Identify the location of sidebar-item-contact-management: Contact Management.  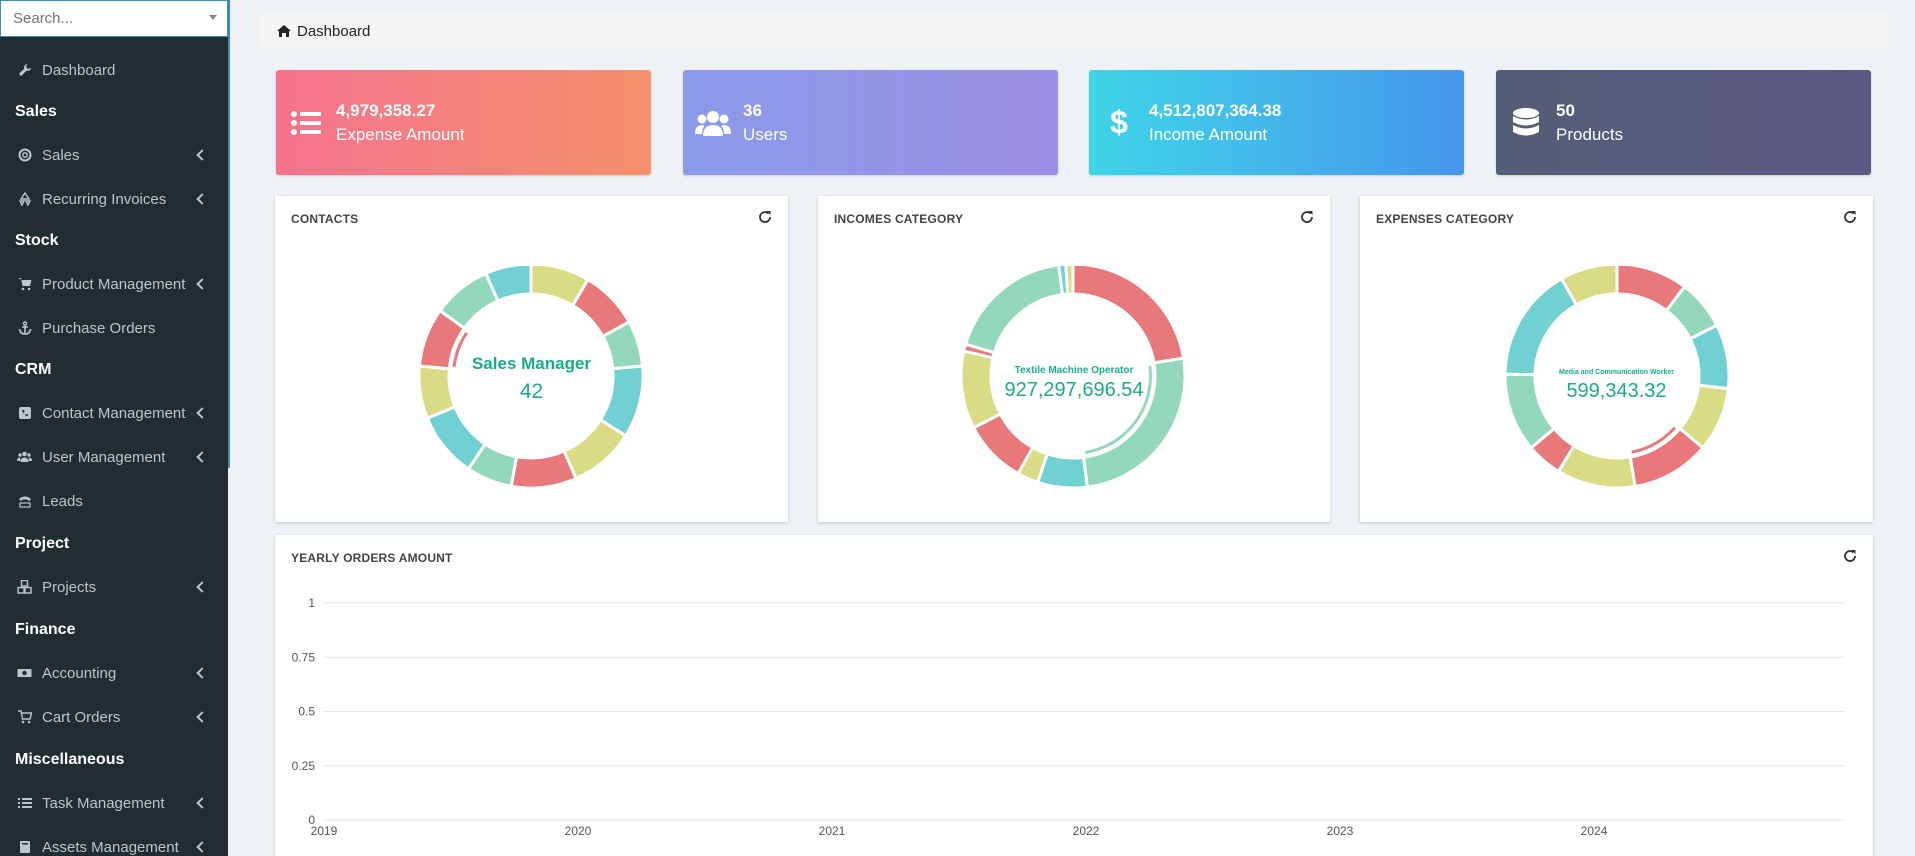
(114, 413).